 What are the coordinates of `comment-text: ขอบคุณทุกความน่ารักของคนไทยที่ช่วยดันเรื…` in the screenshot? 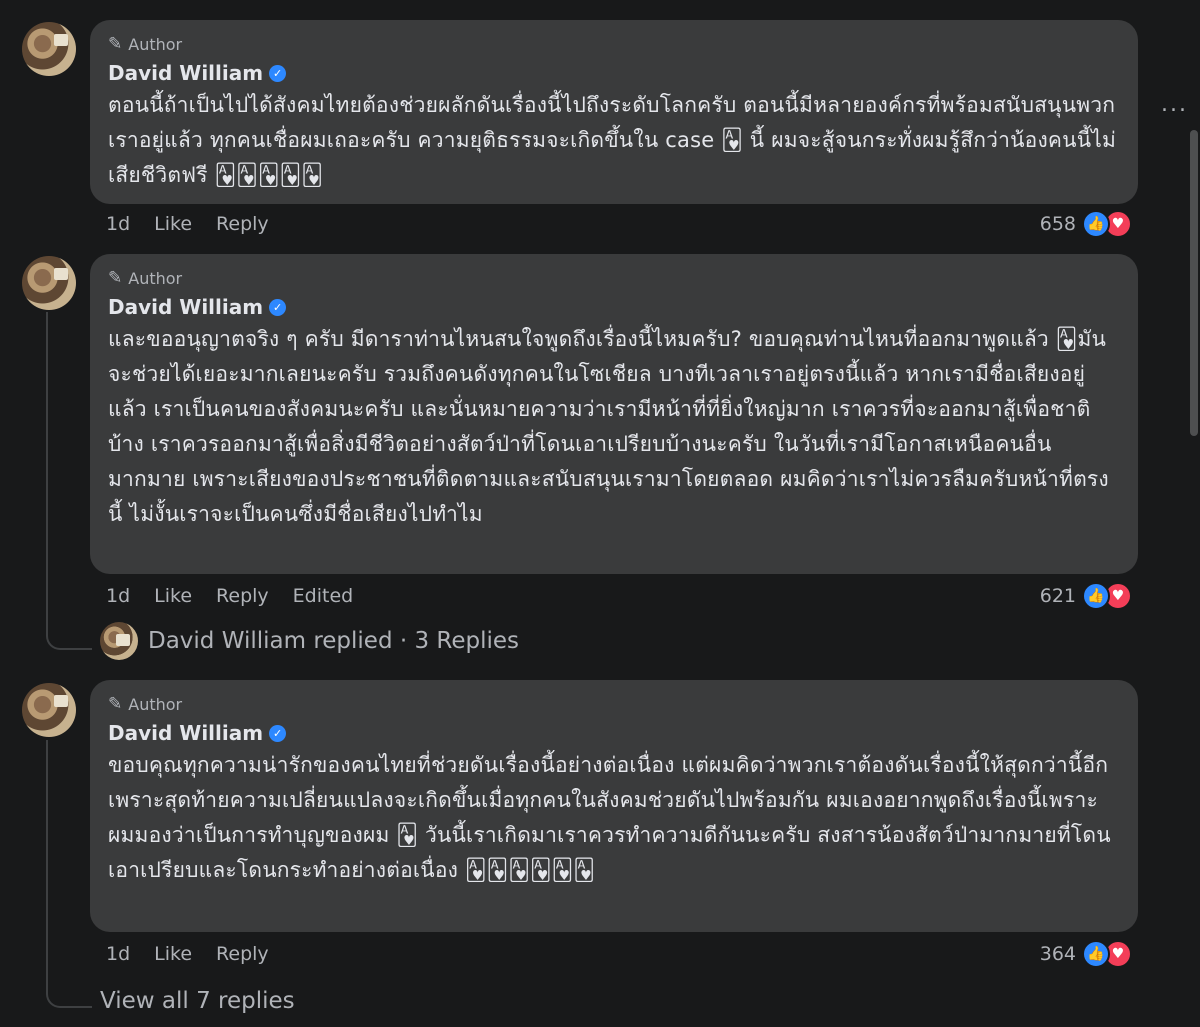 It's located at (609, 817).